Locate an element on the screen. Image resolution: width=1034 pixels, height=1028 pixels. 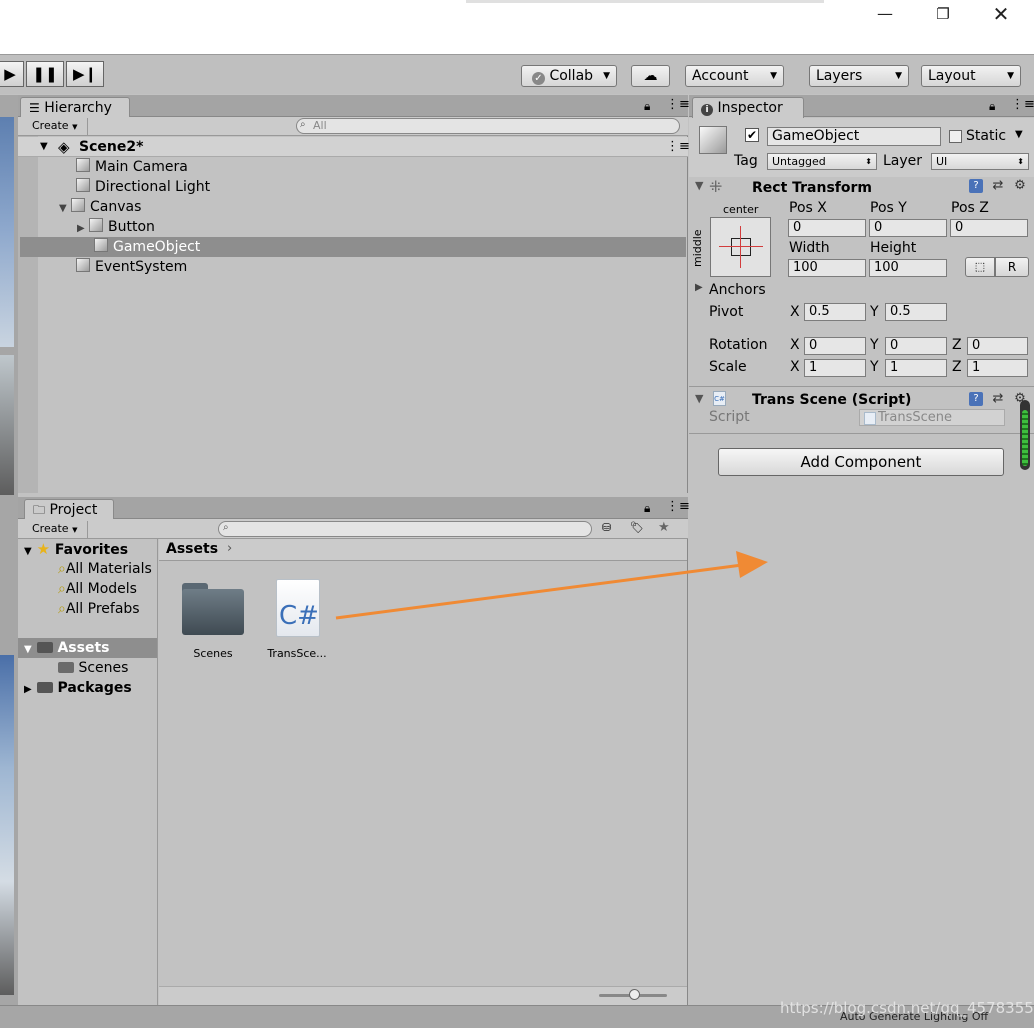
annotation-arrow is located at coordinates (551, 585).